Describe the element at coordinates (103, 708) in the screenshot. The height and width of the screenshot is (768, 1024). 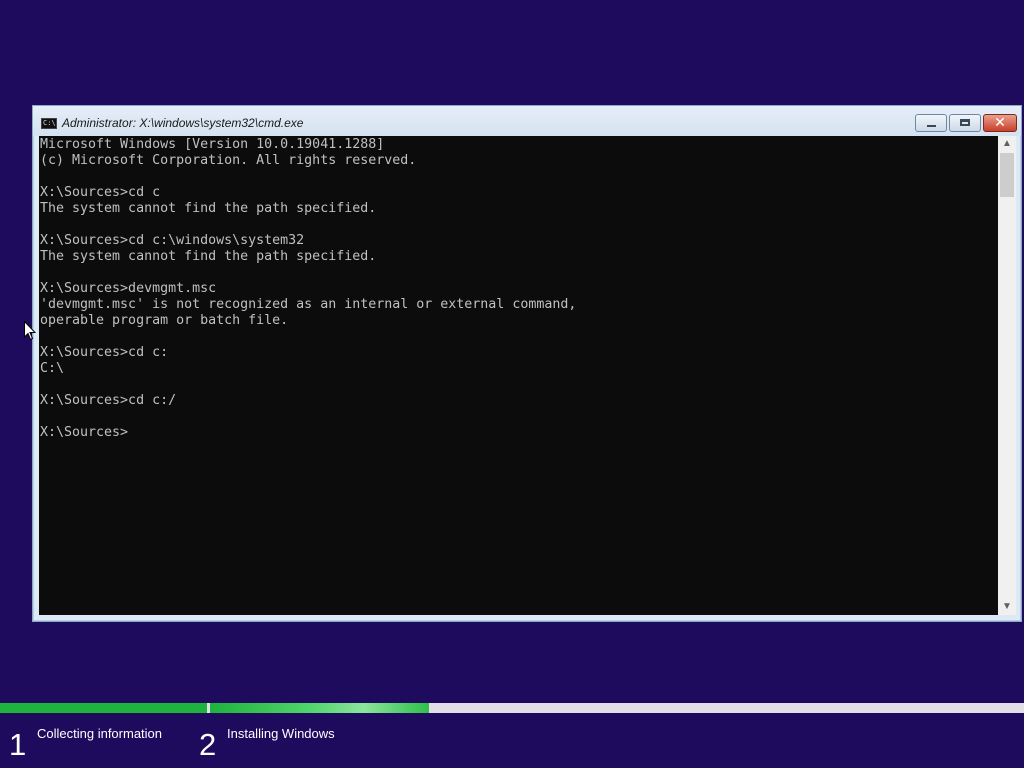
I see `progress-step-1-fill` at that location.